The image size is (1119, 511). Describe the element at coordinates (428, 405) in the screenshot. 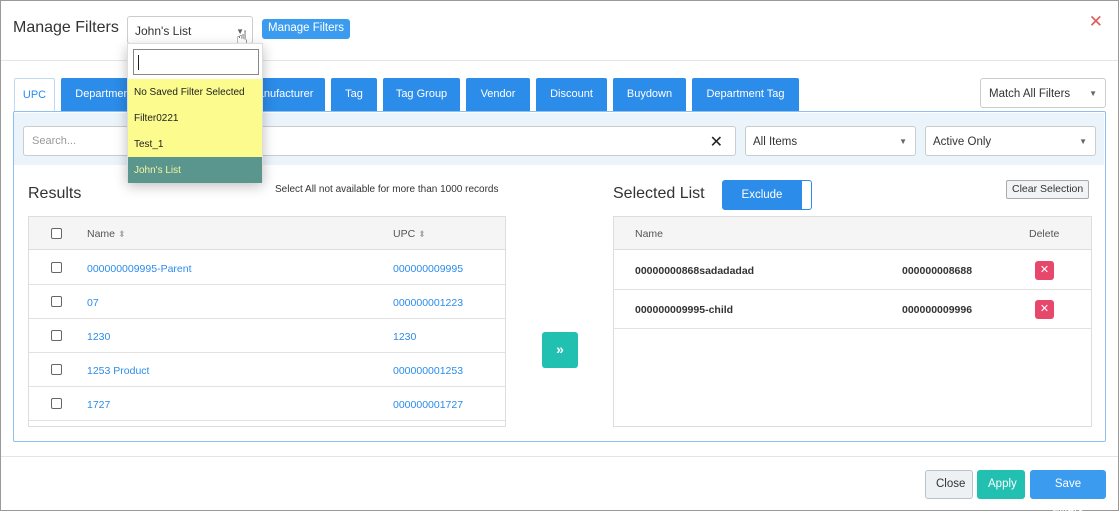

I see `row-upc-link: 000000001727` at that location.